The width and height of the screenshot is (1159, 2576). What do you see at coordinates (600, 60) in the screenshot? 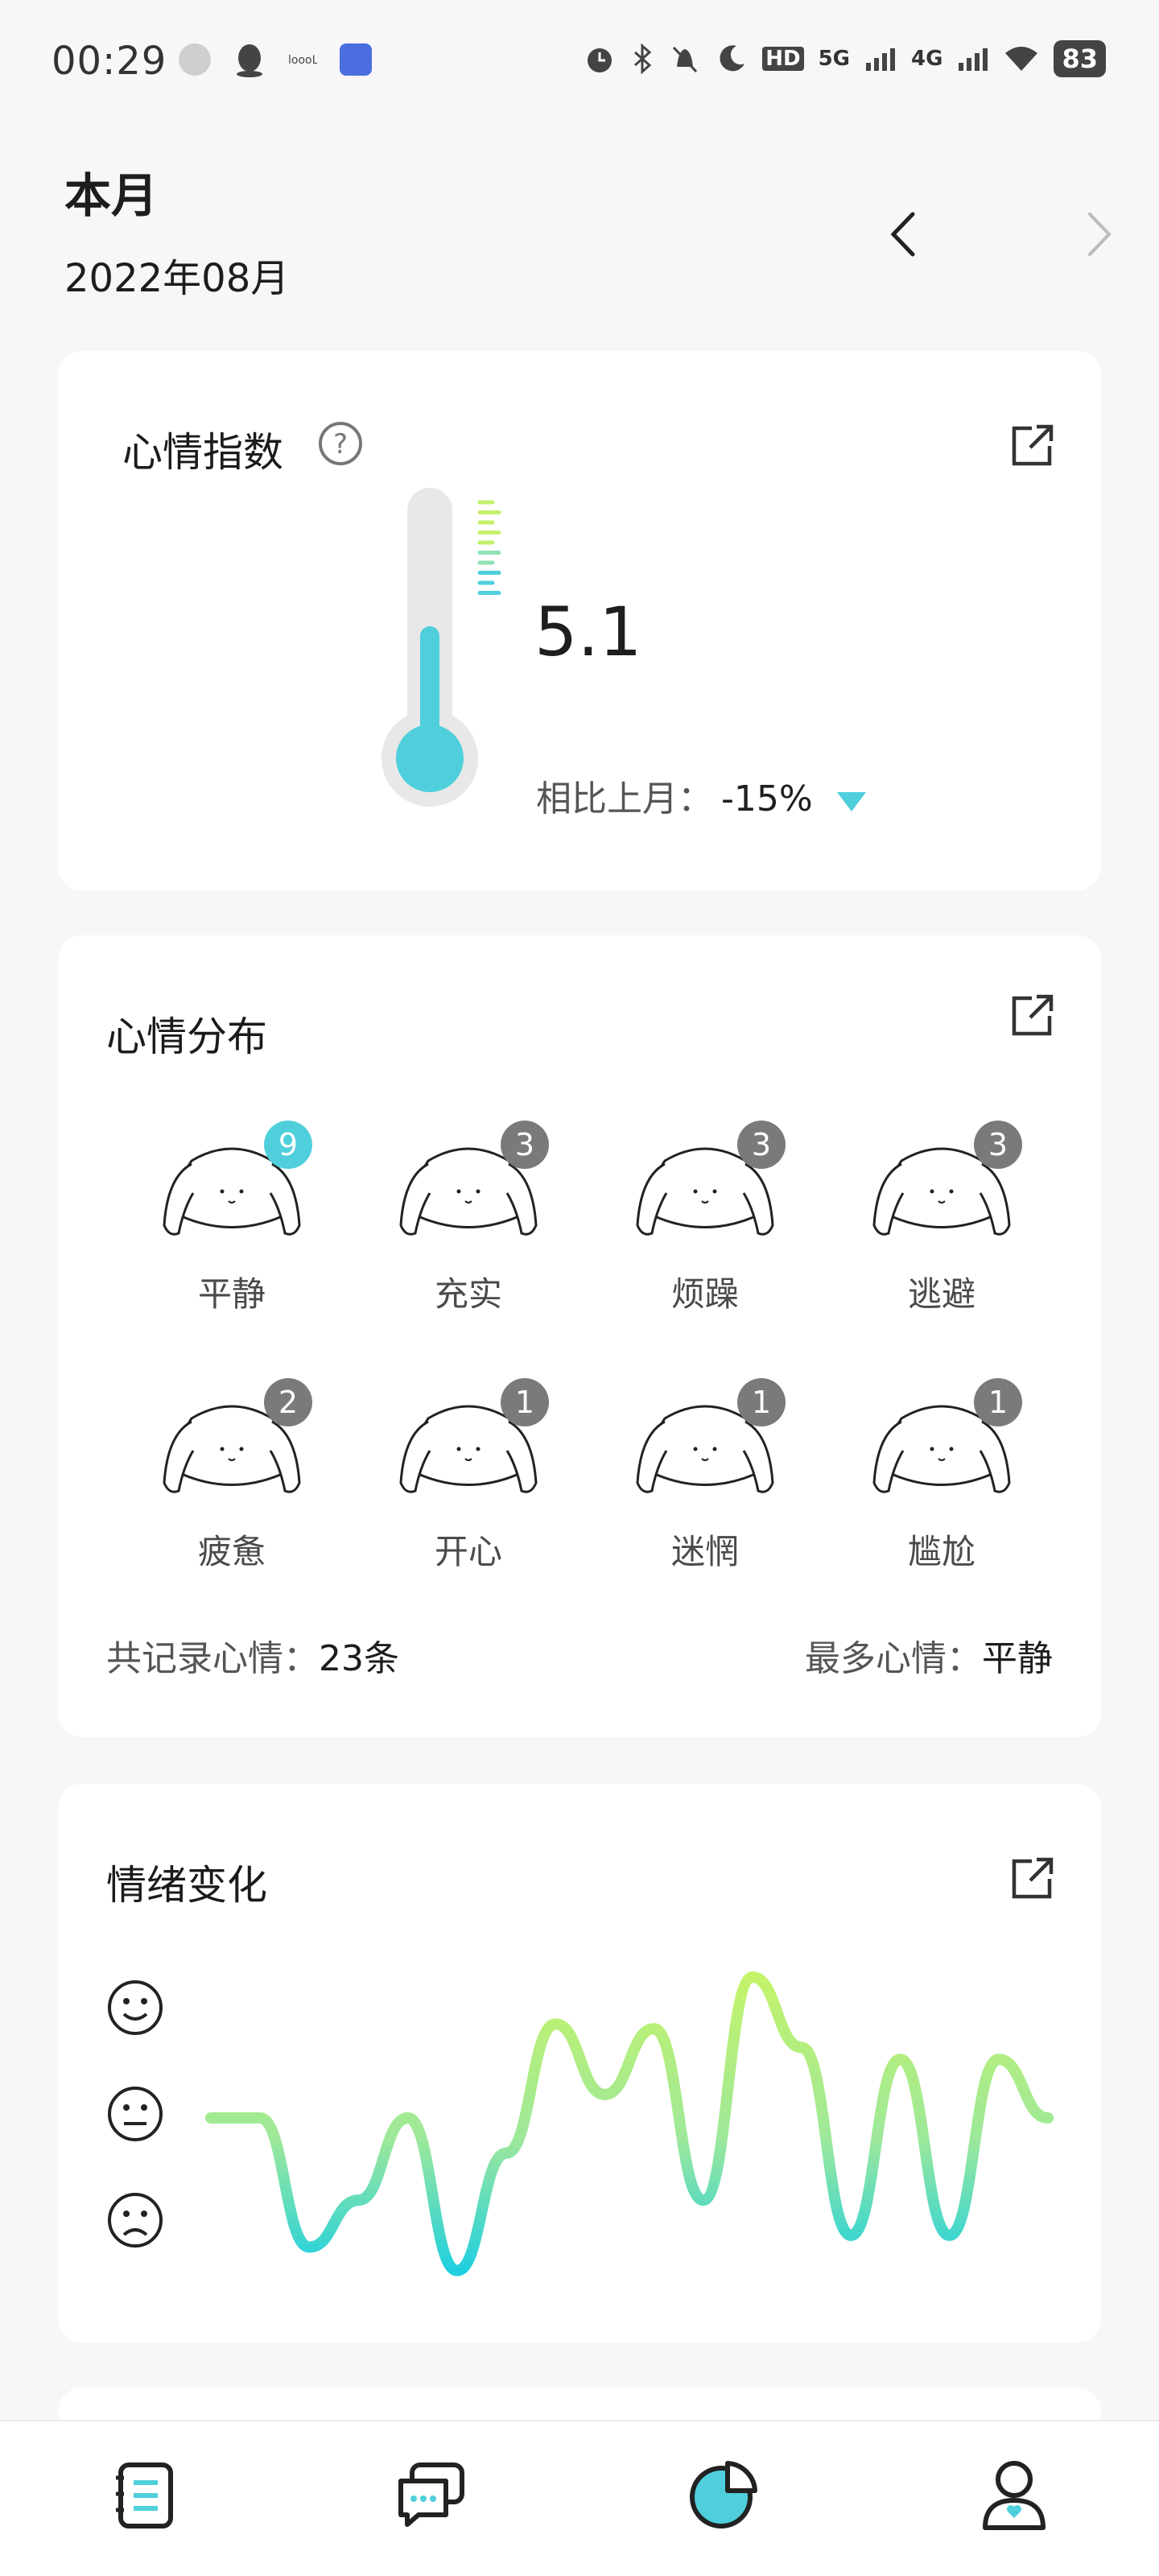
I see `alarm-icon` at bounding box center [600, 60].